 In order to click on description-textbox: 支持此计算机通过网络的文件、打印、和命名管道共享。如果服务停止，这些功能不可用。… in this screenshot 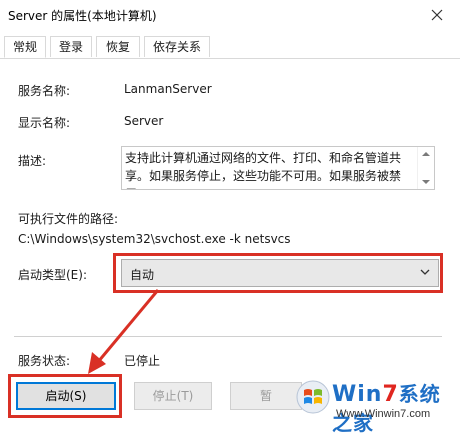, I will do `click(278, 168)`.